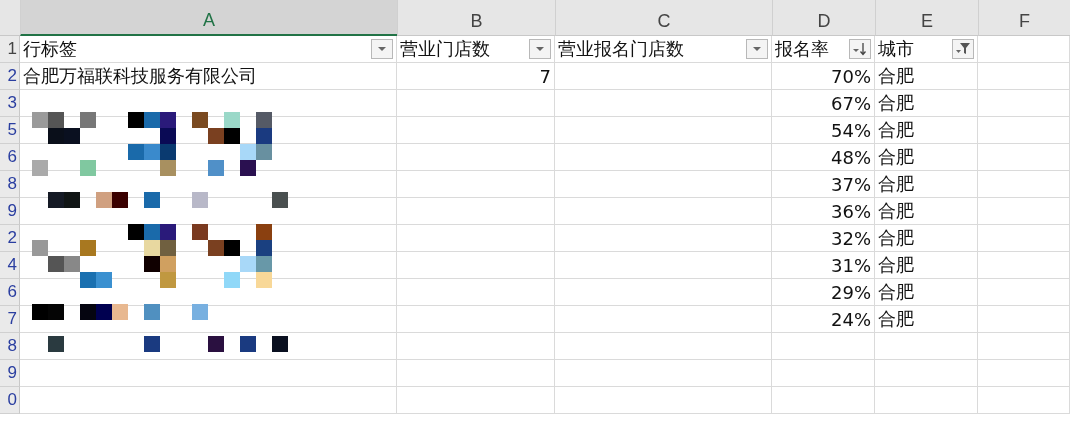 The image size is (1070, 422). Describe the element at coordinates (802, 49) in the screenshot. I see `header-cell: 报名率` at that location.